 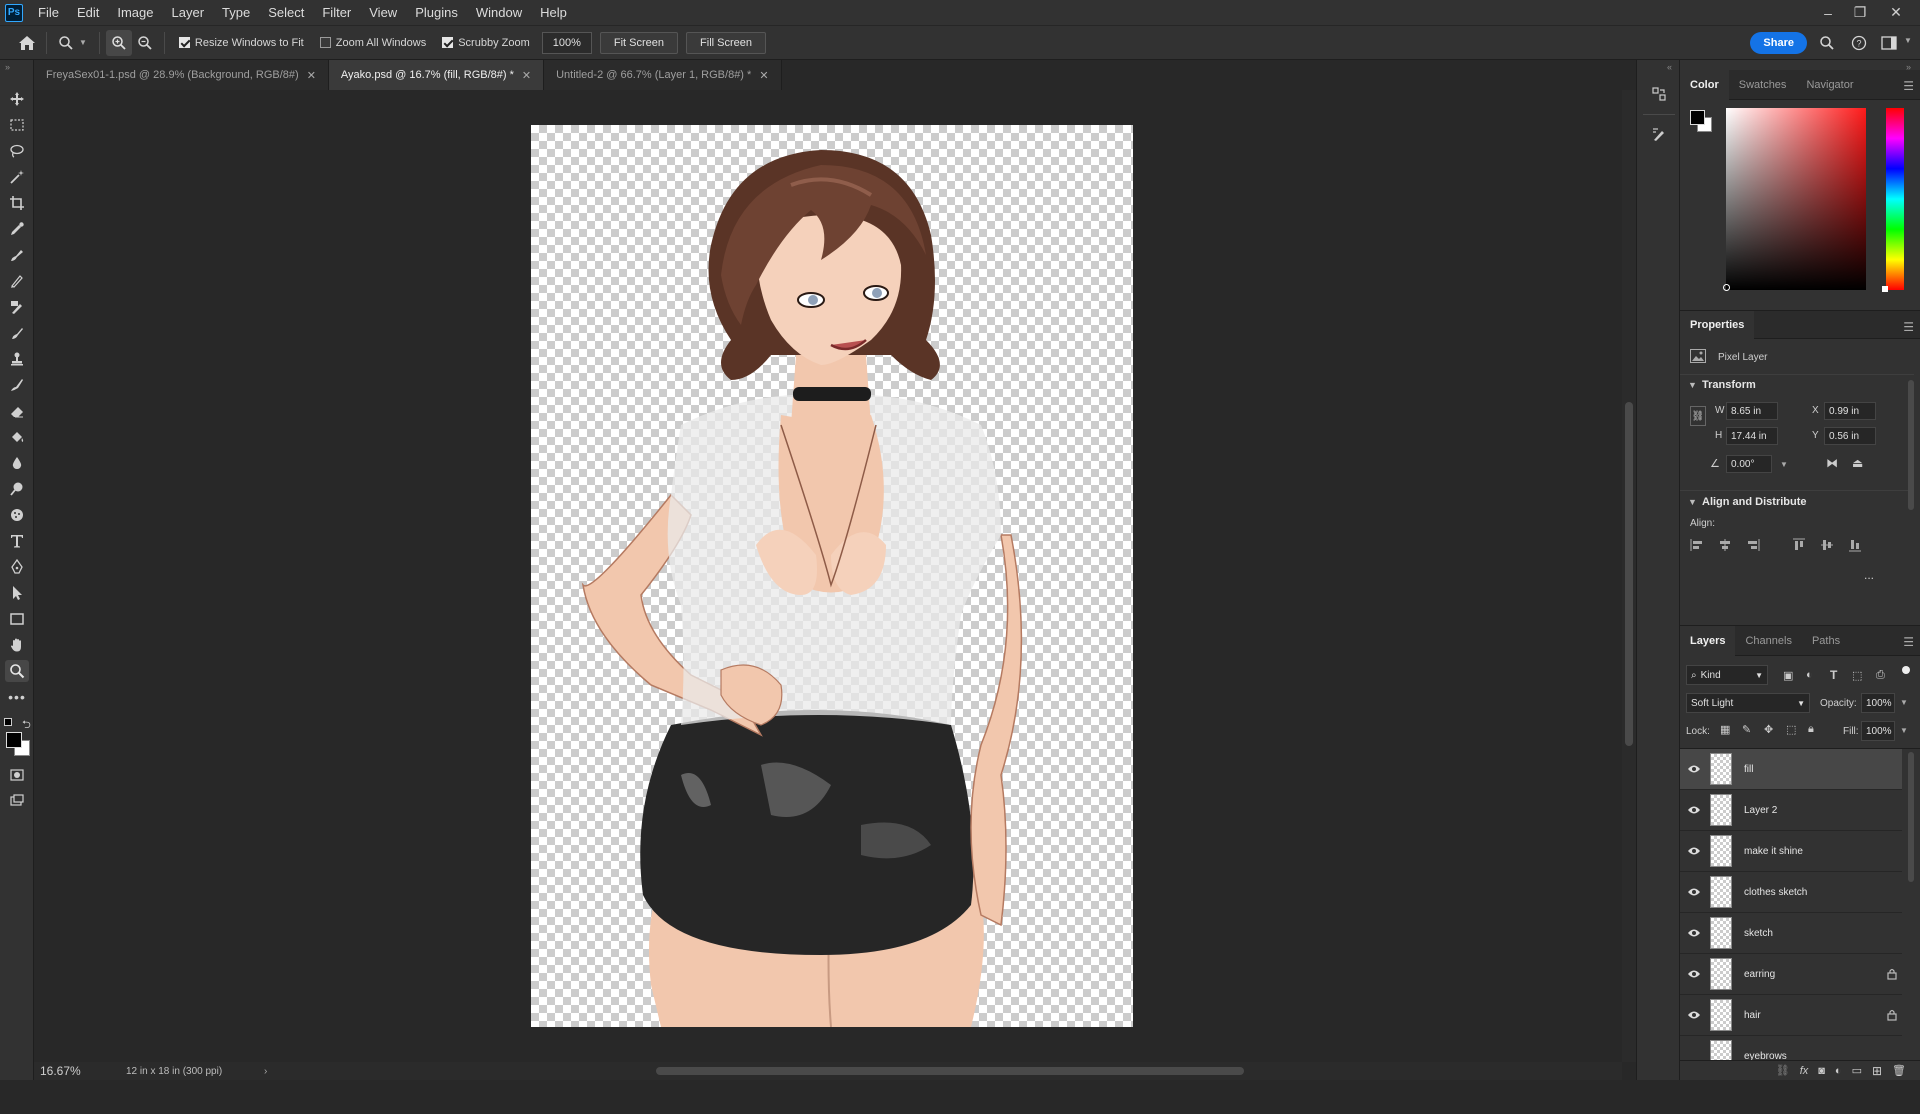 I want to click on height-field: 17.44 in, so click(x=1752, y=436).